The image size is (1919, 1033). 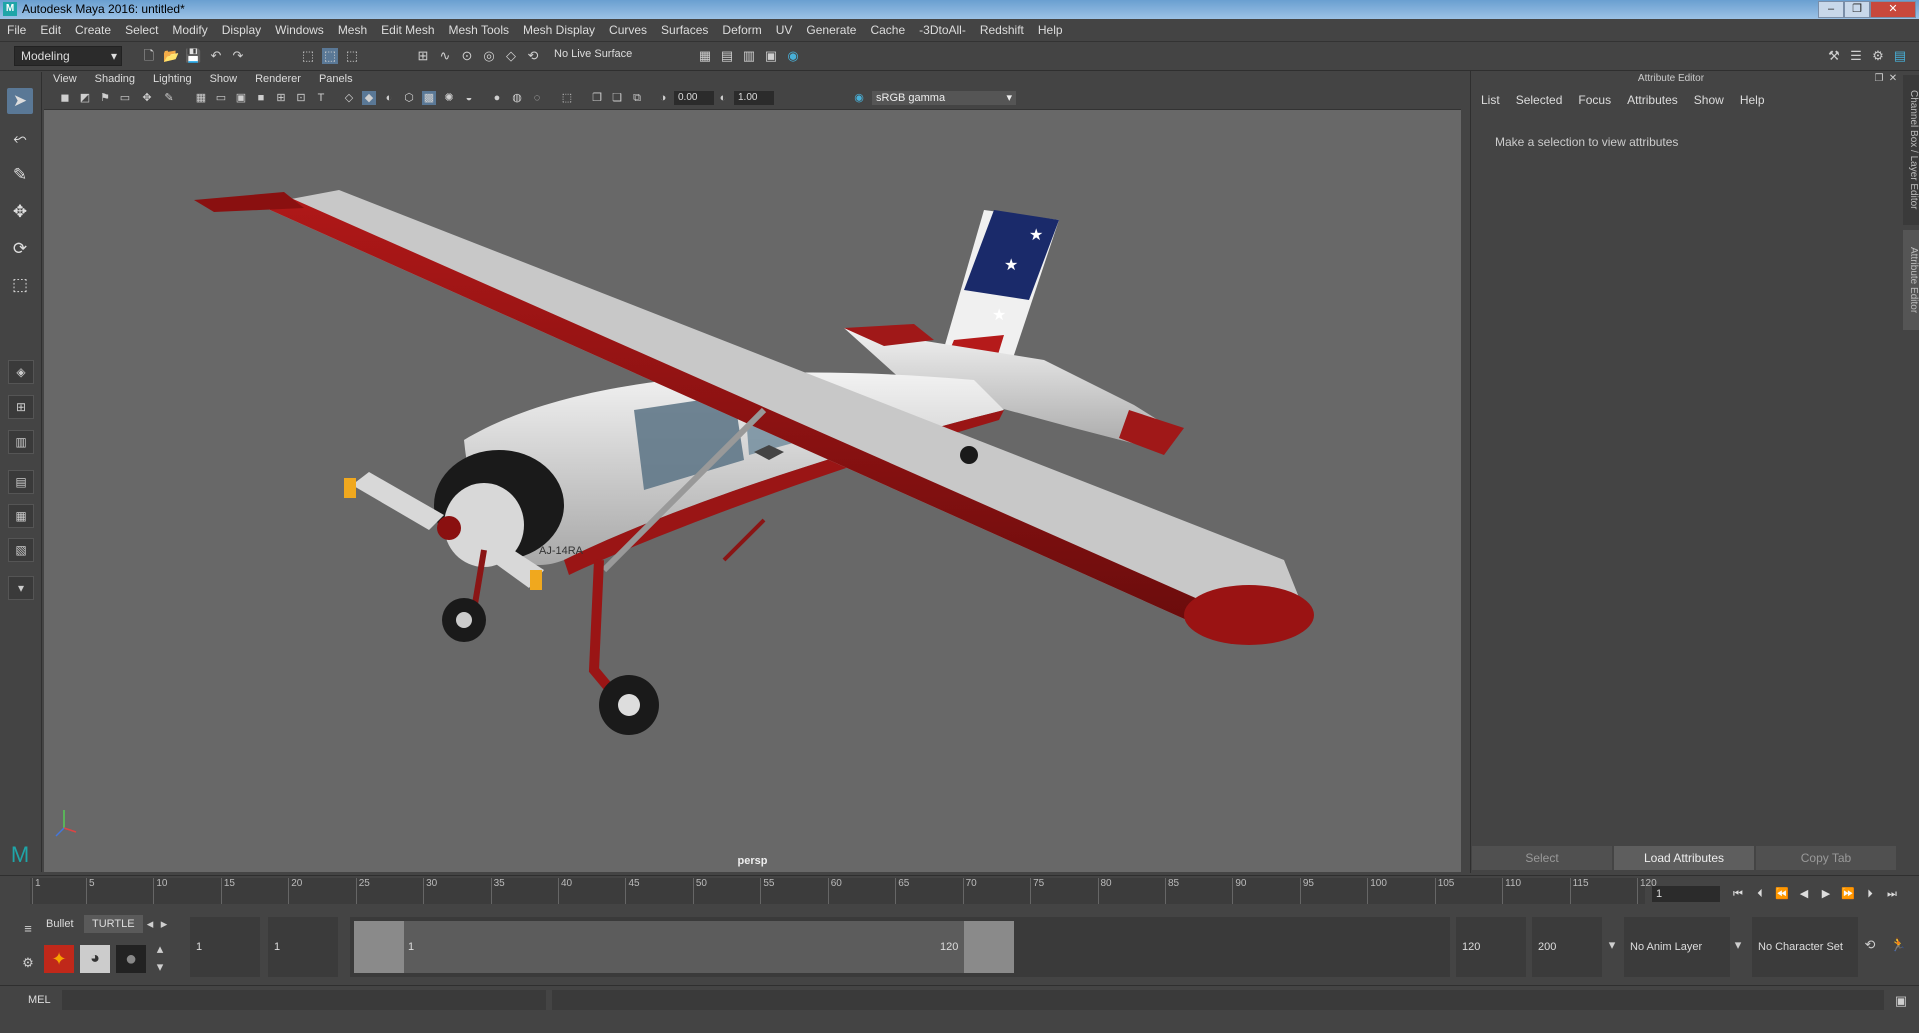 I want to click on render-thumbnail-icon: ◕, so click(x=95, y=959).